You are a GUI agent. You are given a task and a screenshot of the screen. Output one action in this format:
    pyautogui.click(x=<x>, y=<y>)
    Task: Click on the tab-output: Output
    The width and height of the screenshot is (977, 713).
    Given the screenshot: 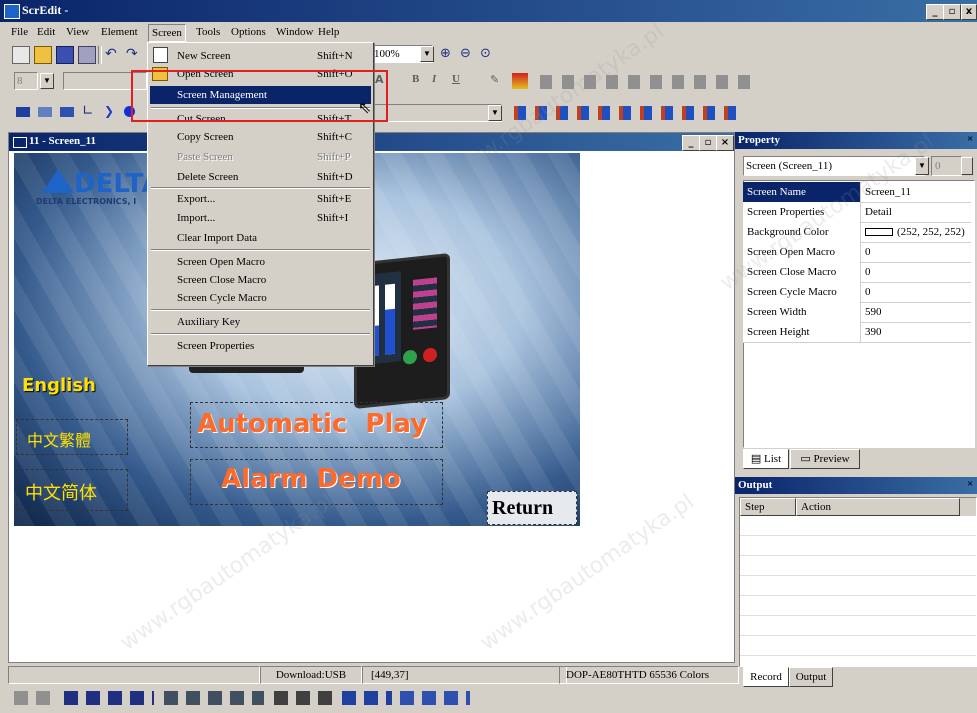 What is the action you would take?
    pyautogui.click(x=811, y=677)
    